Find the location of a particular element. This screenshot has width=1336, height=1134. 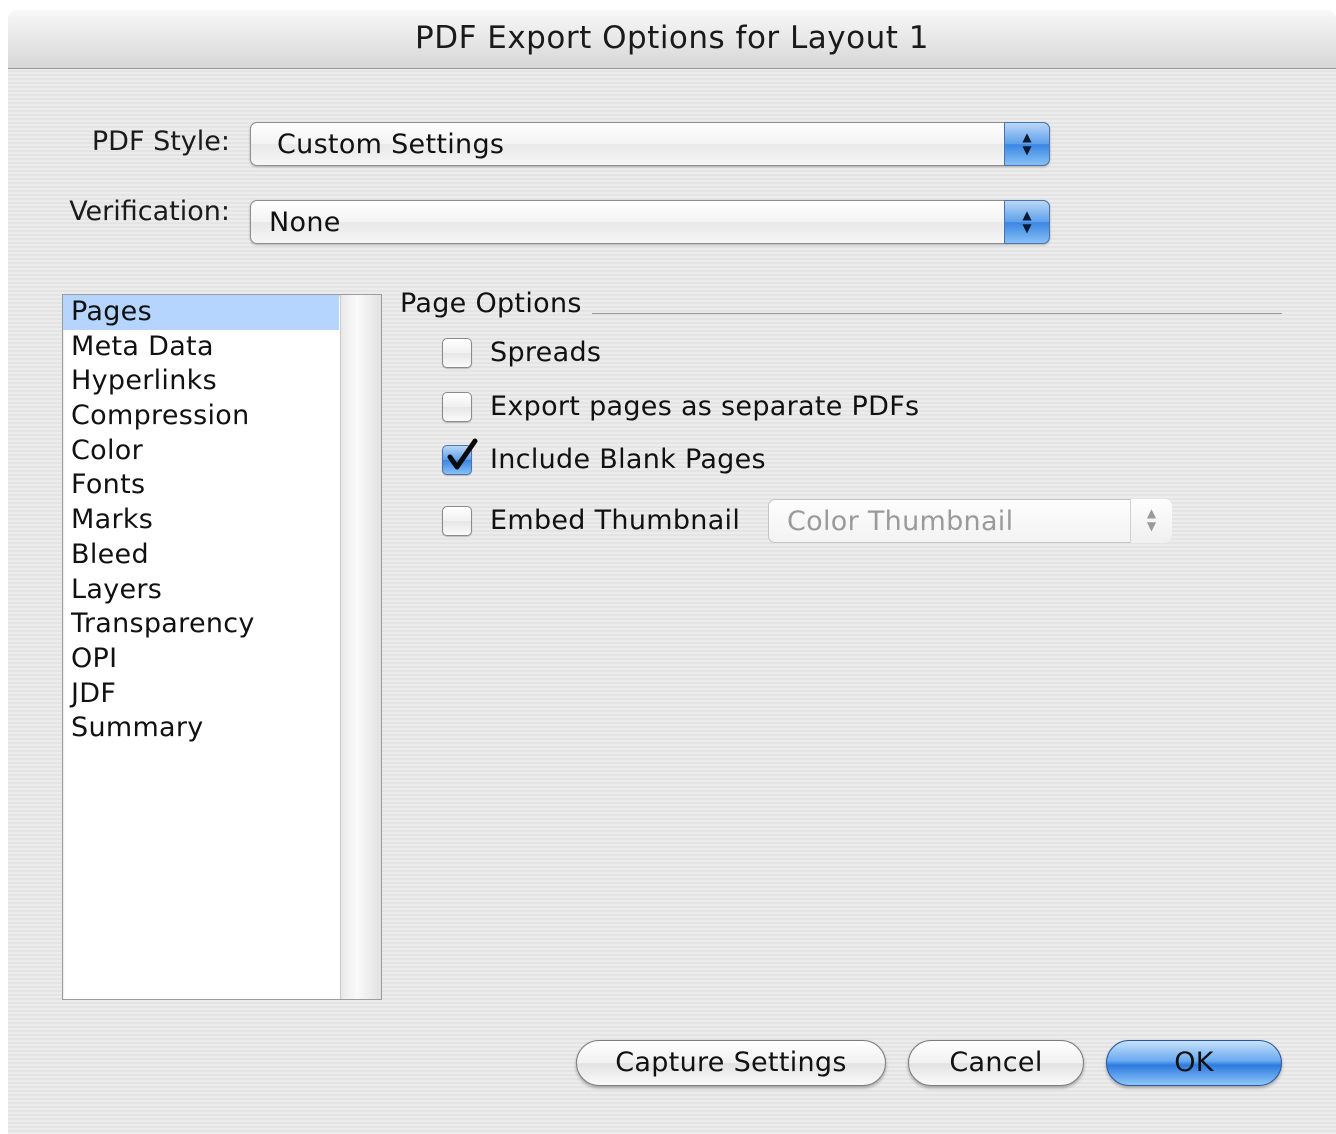

verification-popup: None ▲ ▼ is located at coordinates (650, 222).